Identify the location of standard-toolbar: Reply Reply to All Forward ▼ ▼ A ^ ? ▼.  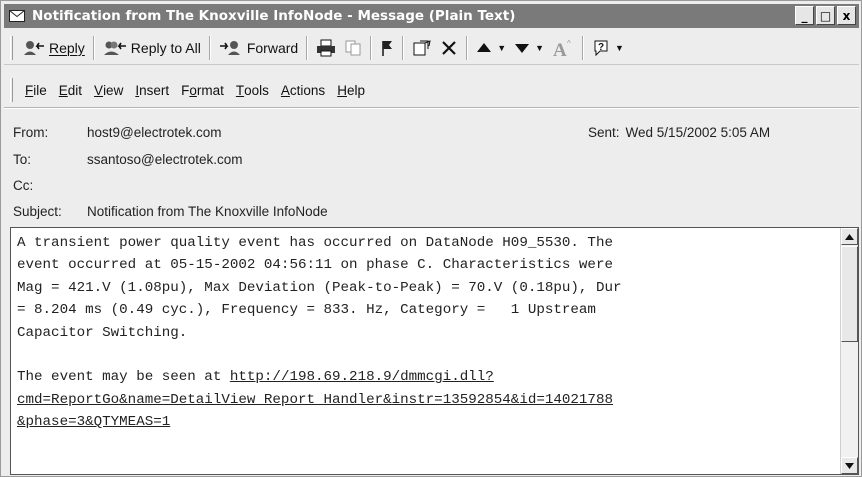
(431, 48).